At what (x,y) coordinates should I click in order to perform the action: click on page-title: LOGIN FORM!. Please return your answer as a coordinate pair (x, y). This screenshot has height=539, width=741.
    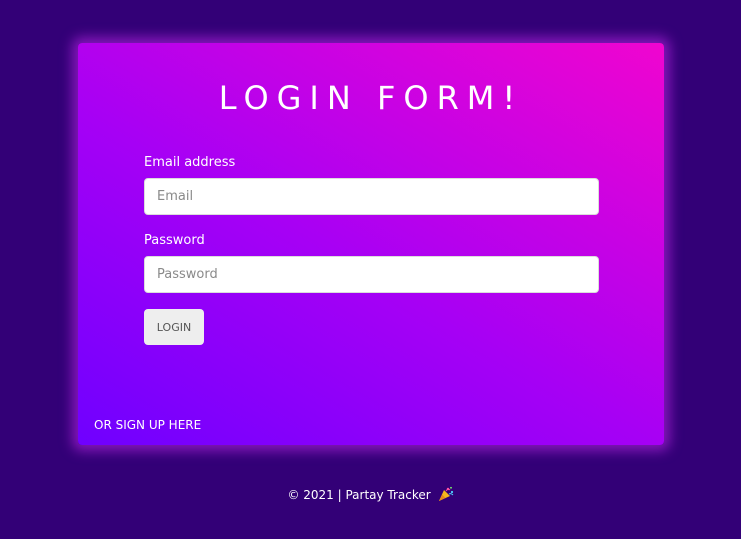
    Looking at the image, I should click on (371, 98).